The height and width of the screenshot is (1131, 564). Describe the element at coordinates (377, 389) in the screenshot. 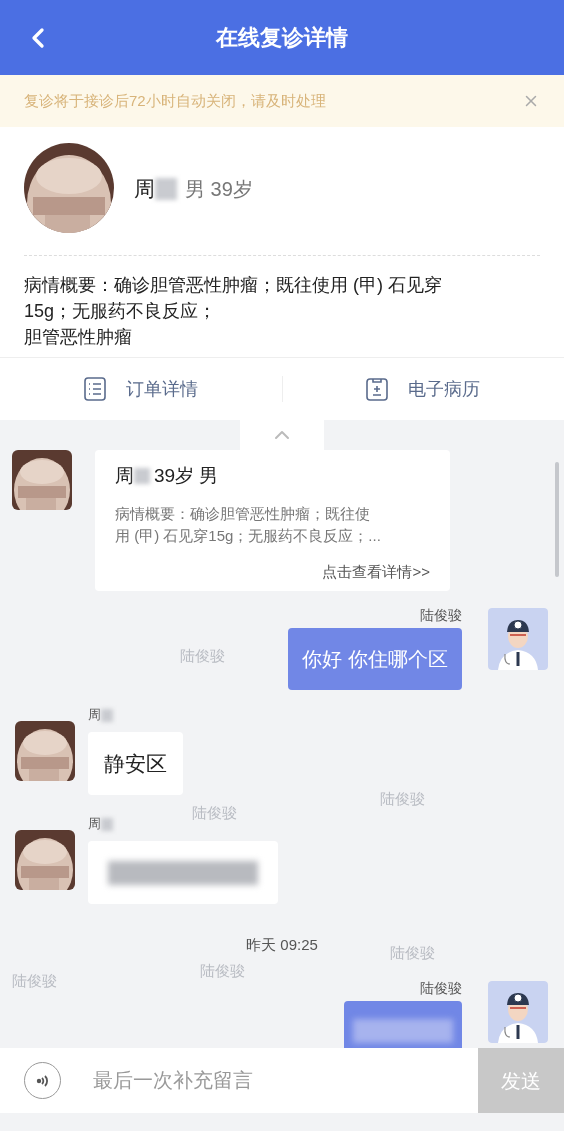

I see `medical-record-icon` at that location.